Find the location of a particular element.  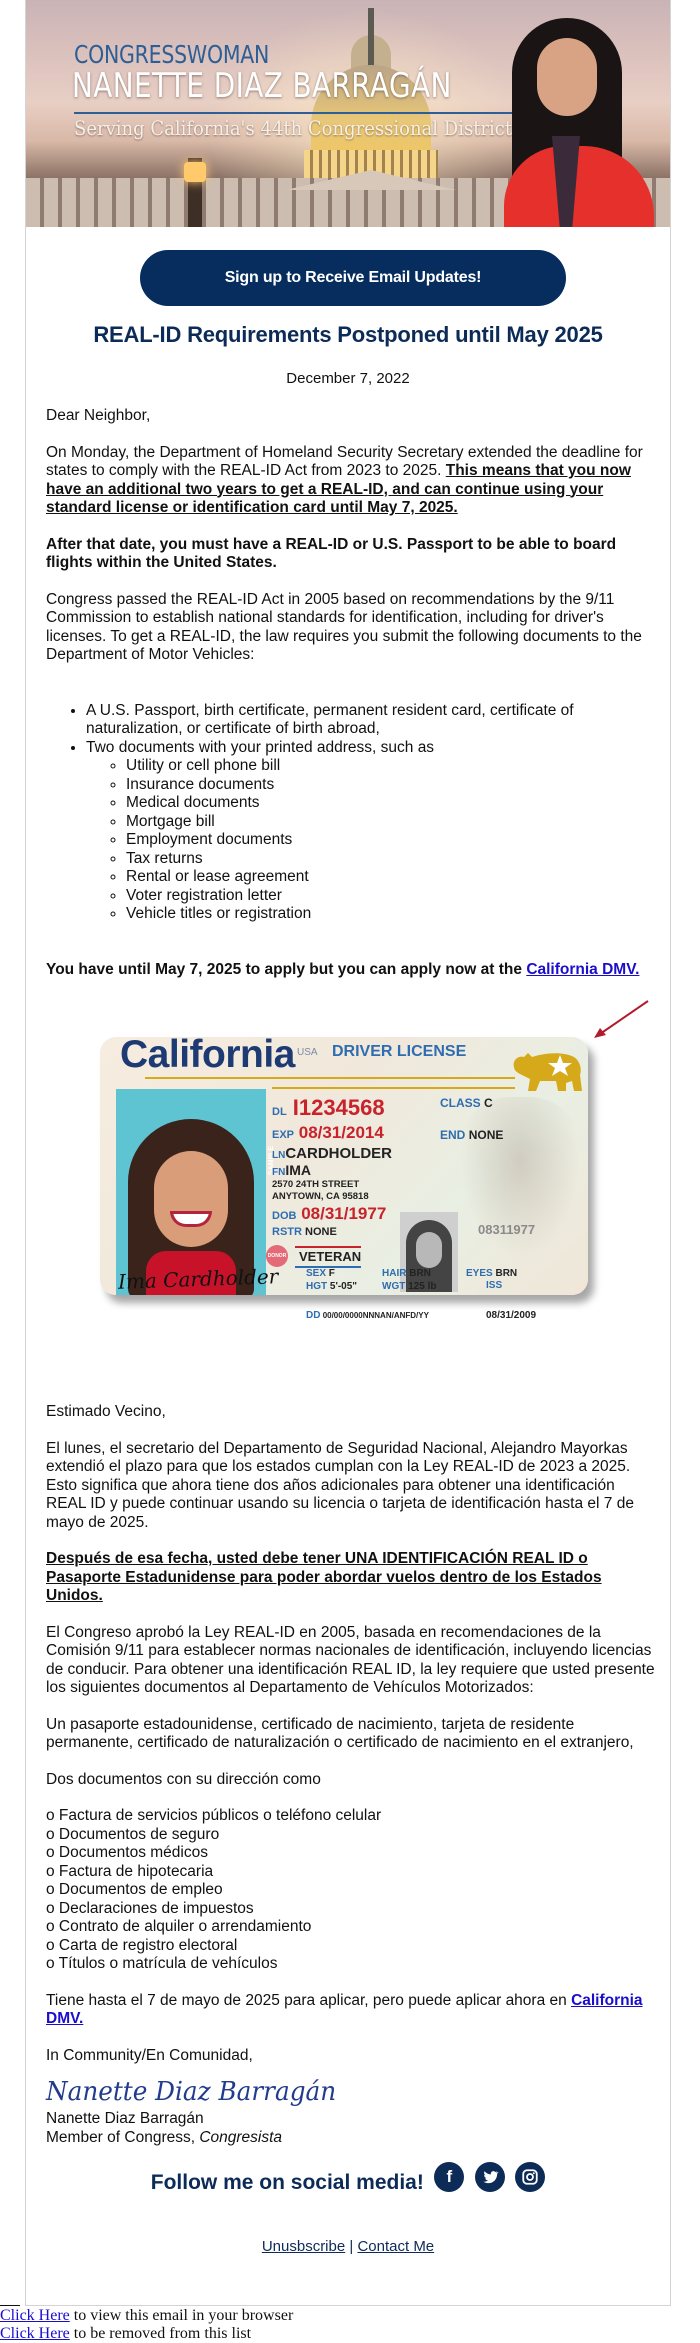

field-end: END NONE is located at coordinates (471, 1135).